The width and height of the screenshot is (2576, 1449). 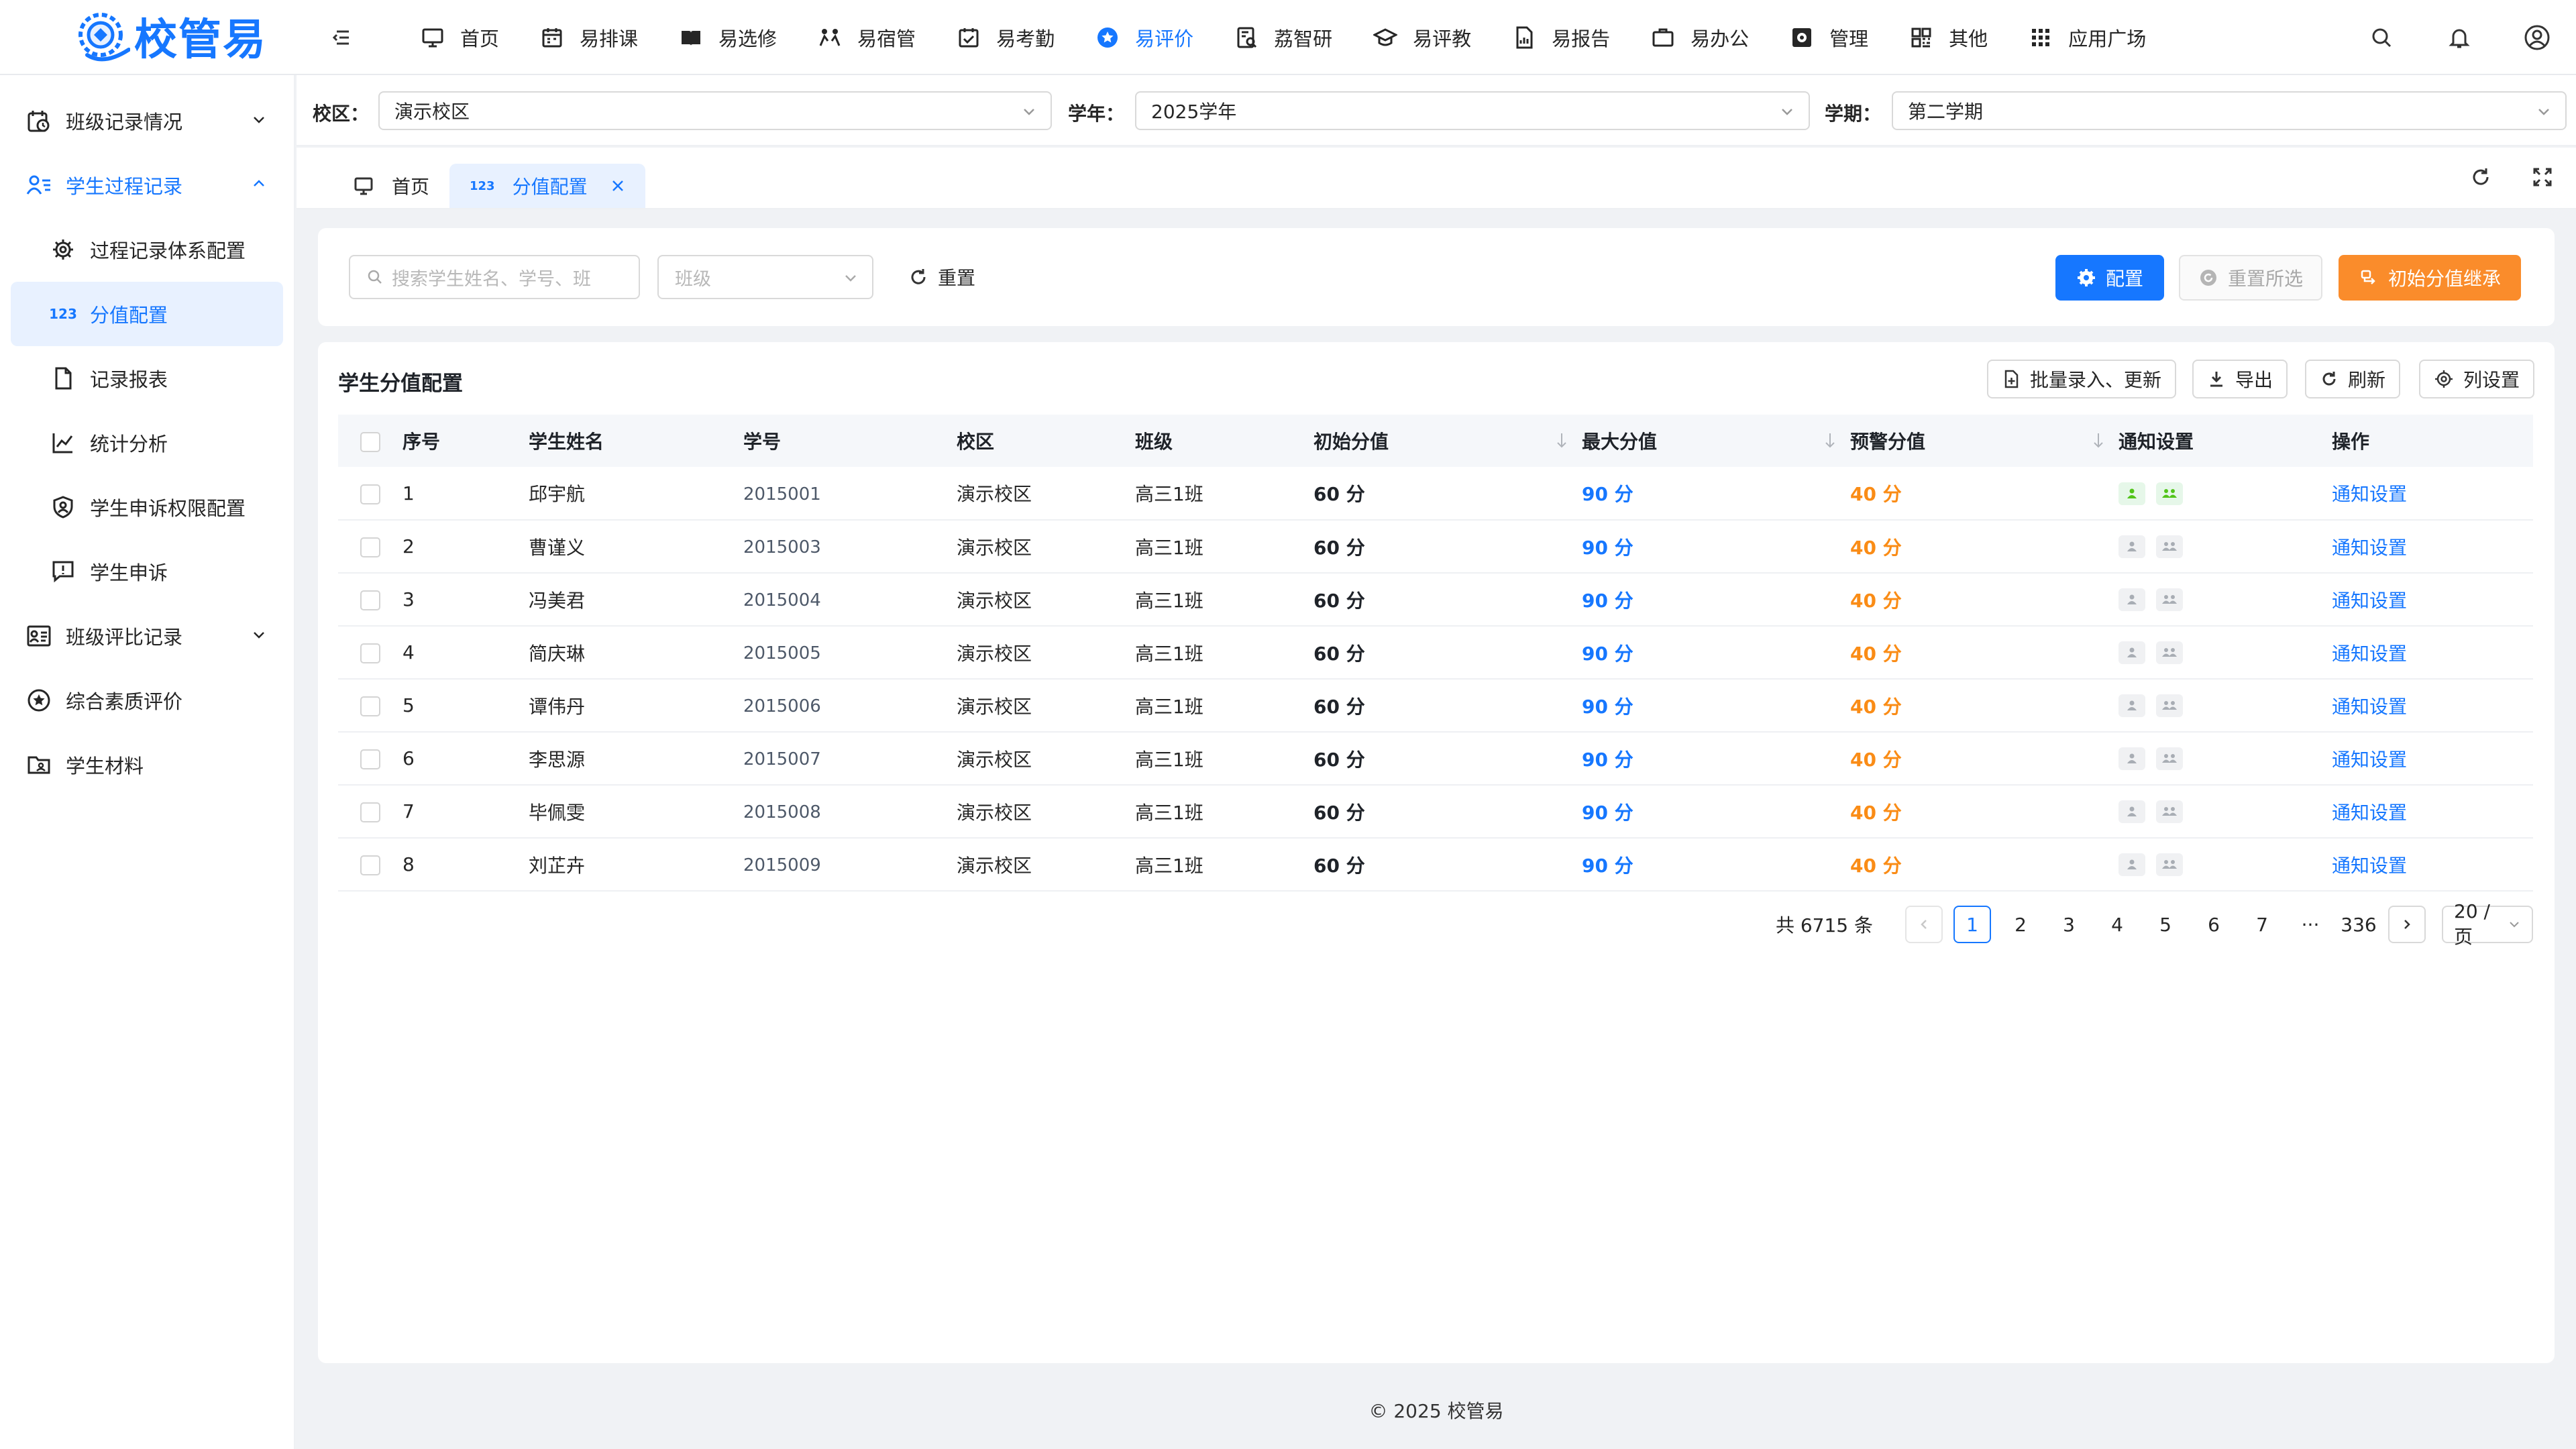 What do you see at coordinates (1421, 37) in the screenshot?
I see `nav-item: 易评教` at bounding box center [1421, 37].